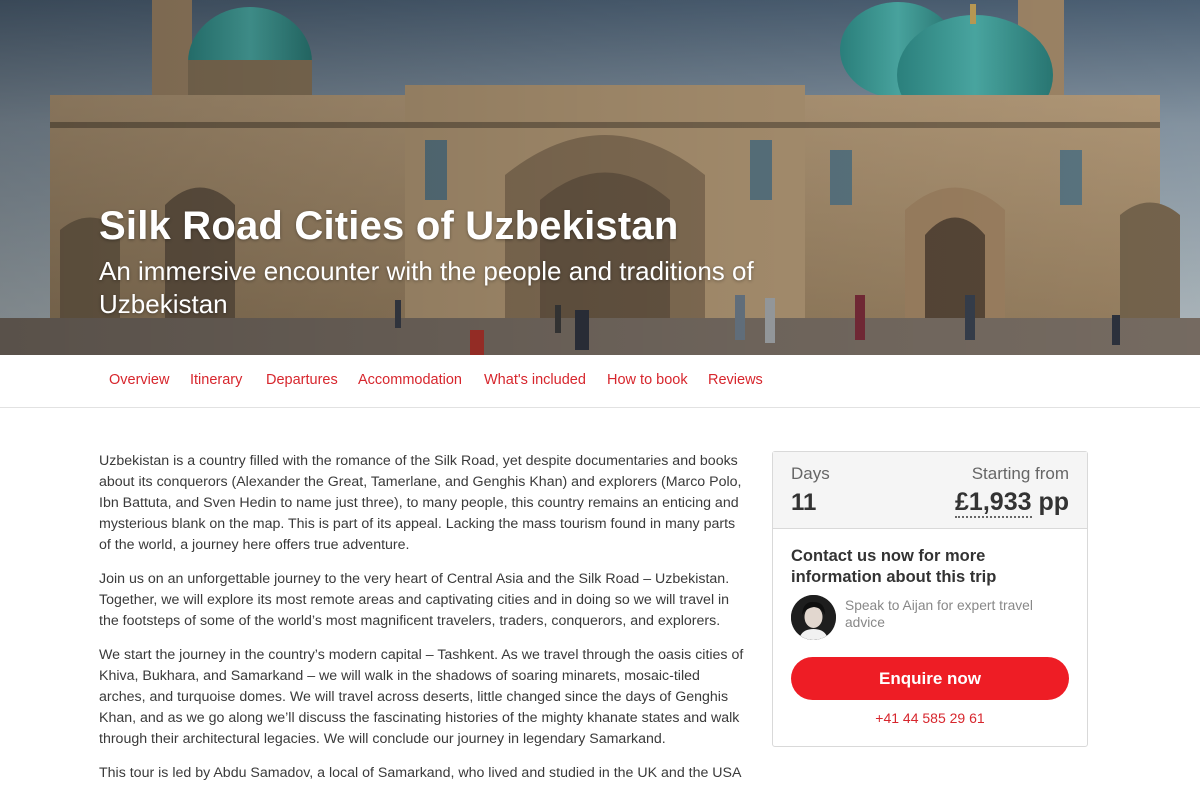 Image resolution: width=1200 pixels, height=788 pixels. I want to click on nav-whats-included: What's included, so click(535, 380).